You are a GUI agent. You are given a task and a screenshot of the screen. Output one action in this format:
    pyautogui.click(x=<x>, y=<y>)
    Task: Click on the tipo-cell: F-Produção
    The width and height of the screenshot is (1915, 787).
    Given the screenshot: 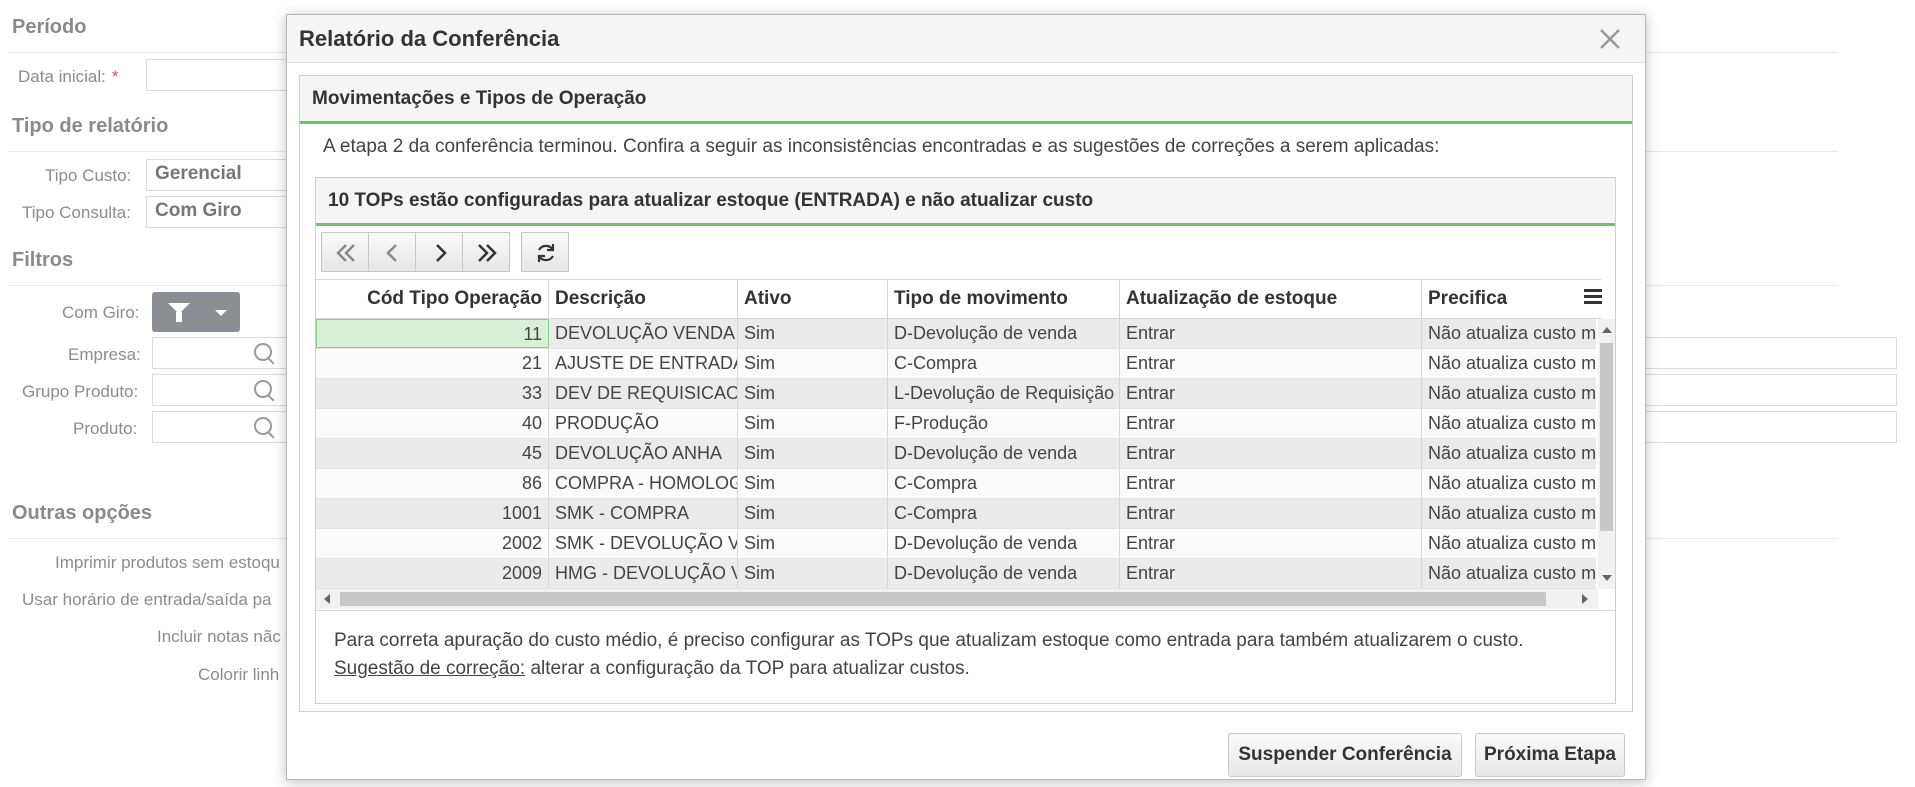 What is the action you would take?
    pyautogui.click(x=1004, y=423)
    